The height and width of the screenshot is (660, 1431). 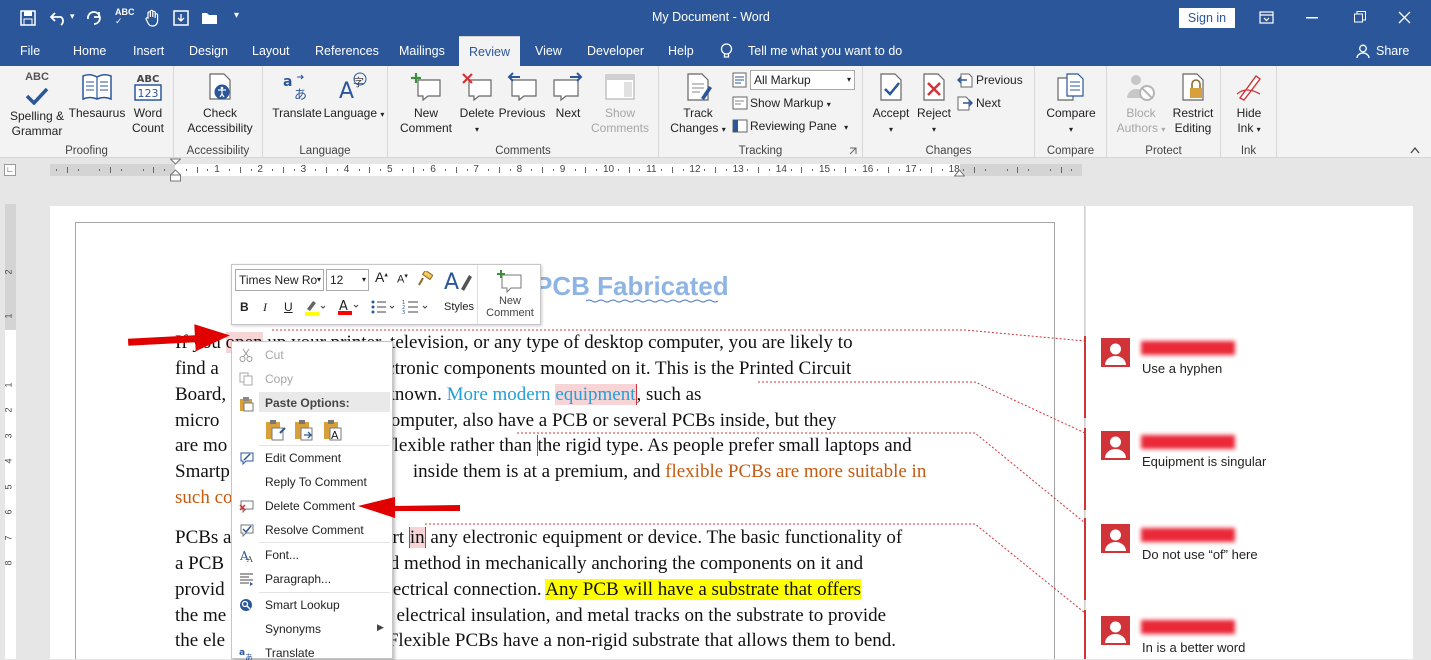 I want to click on comment-text-1: Use a hyphen, so click(x=1182, y=368).